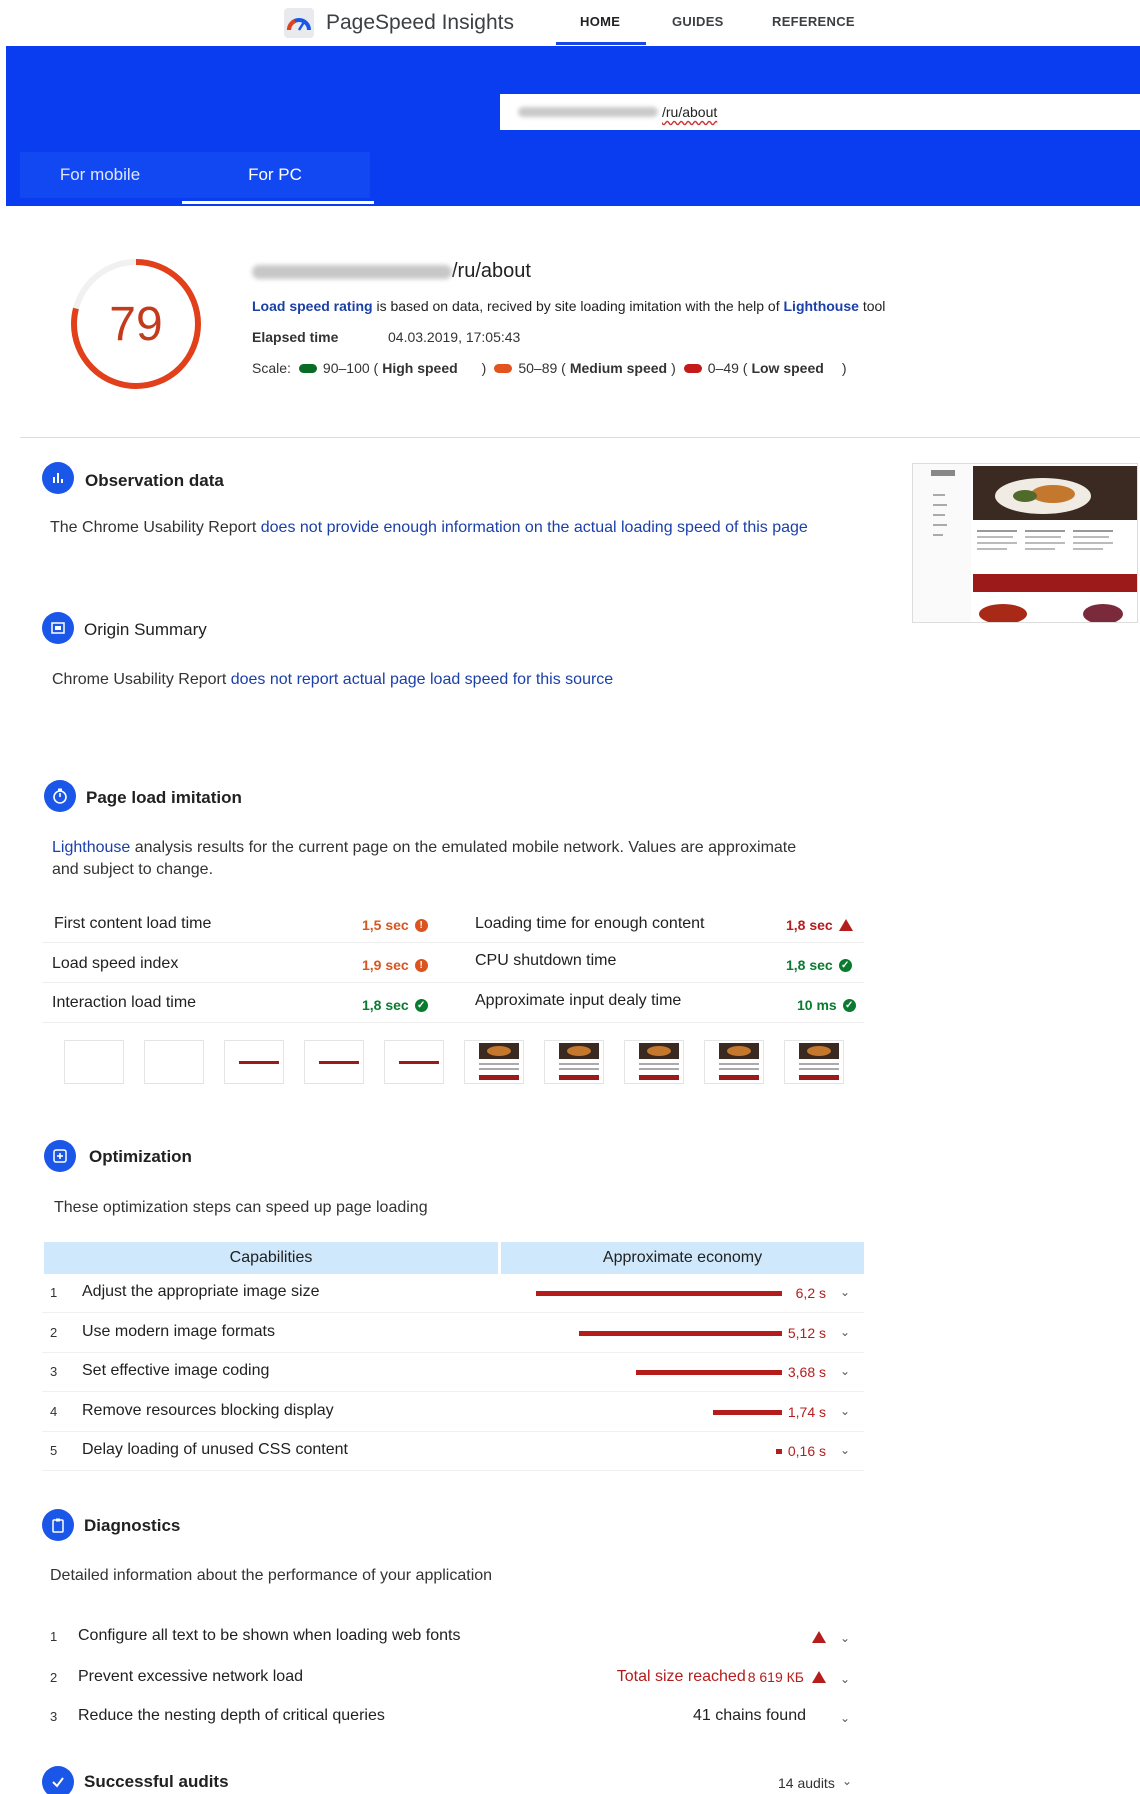  Describe the element at coordinates (385, 925) in the screenshot. I see `metric-value-text: 1,5 sec` at that location.